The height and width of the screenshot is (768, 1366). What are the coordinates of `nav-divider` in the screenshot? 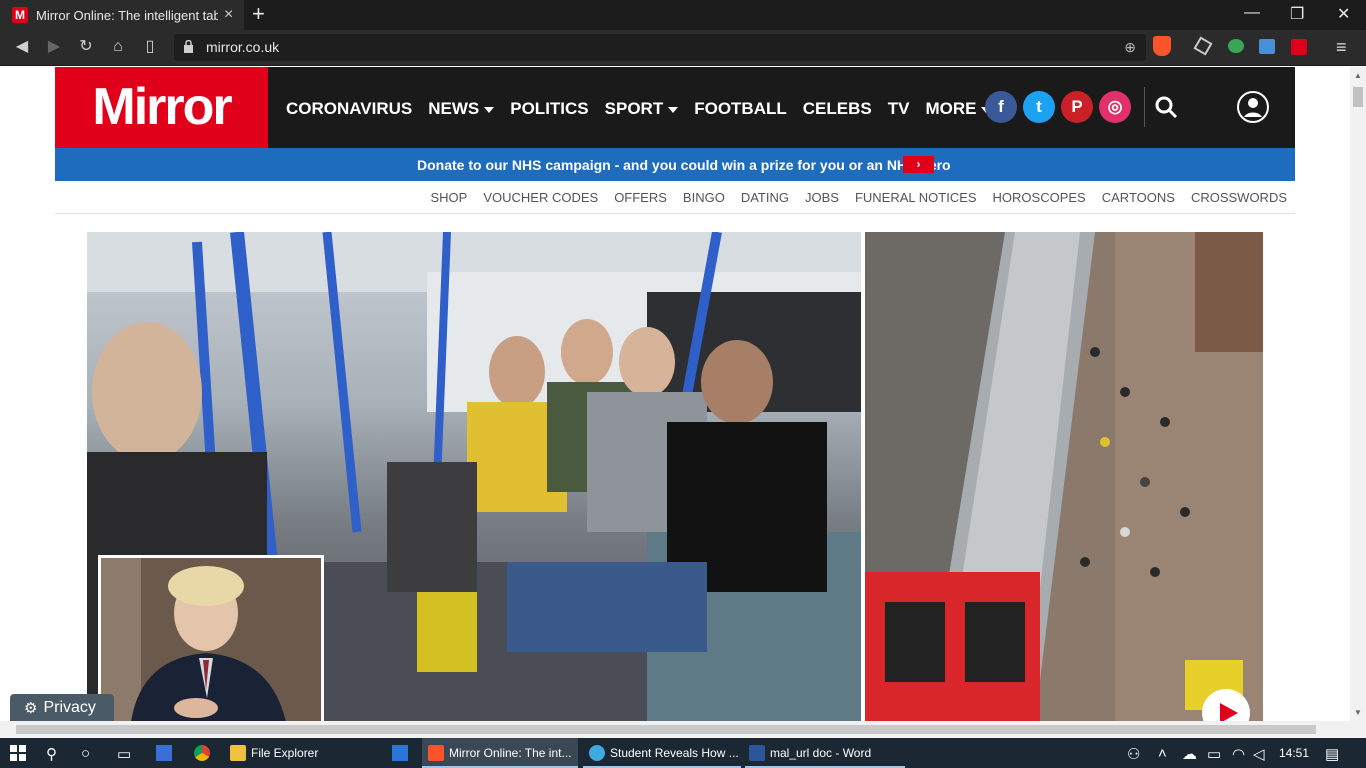 It's located at (1144, 107).